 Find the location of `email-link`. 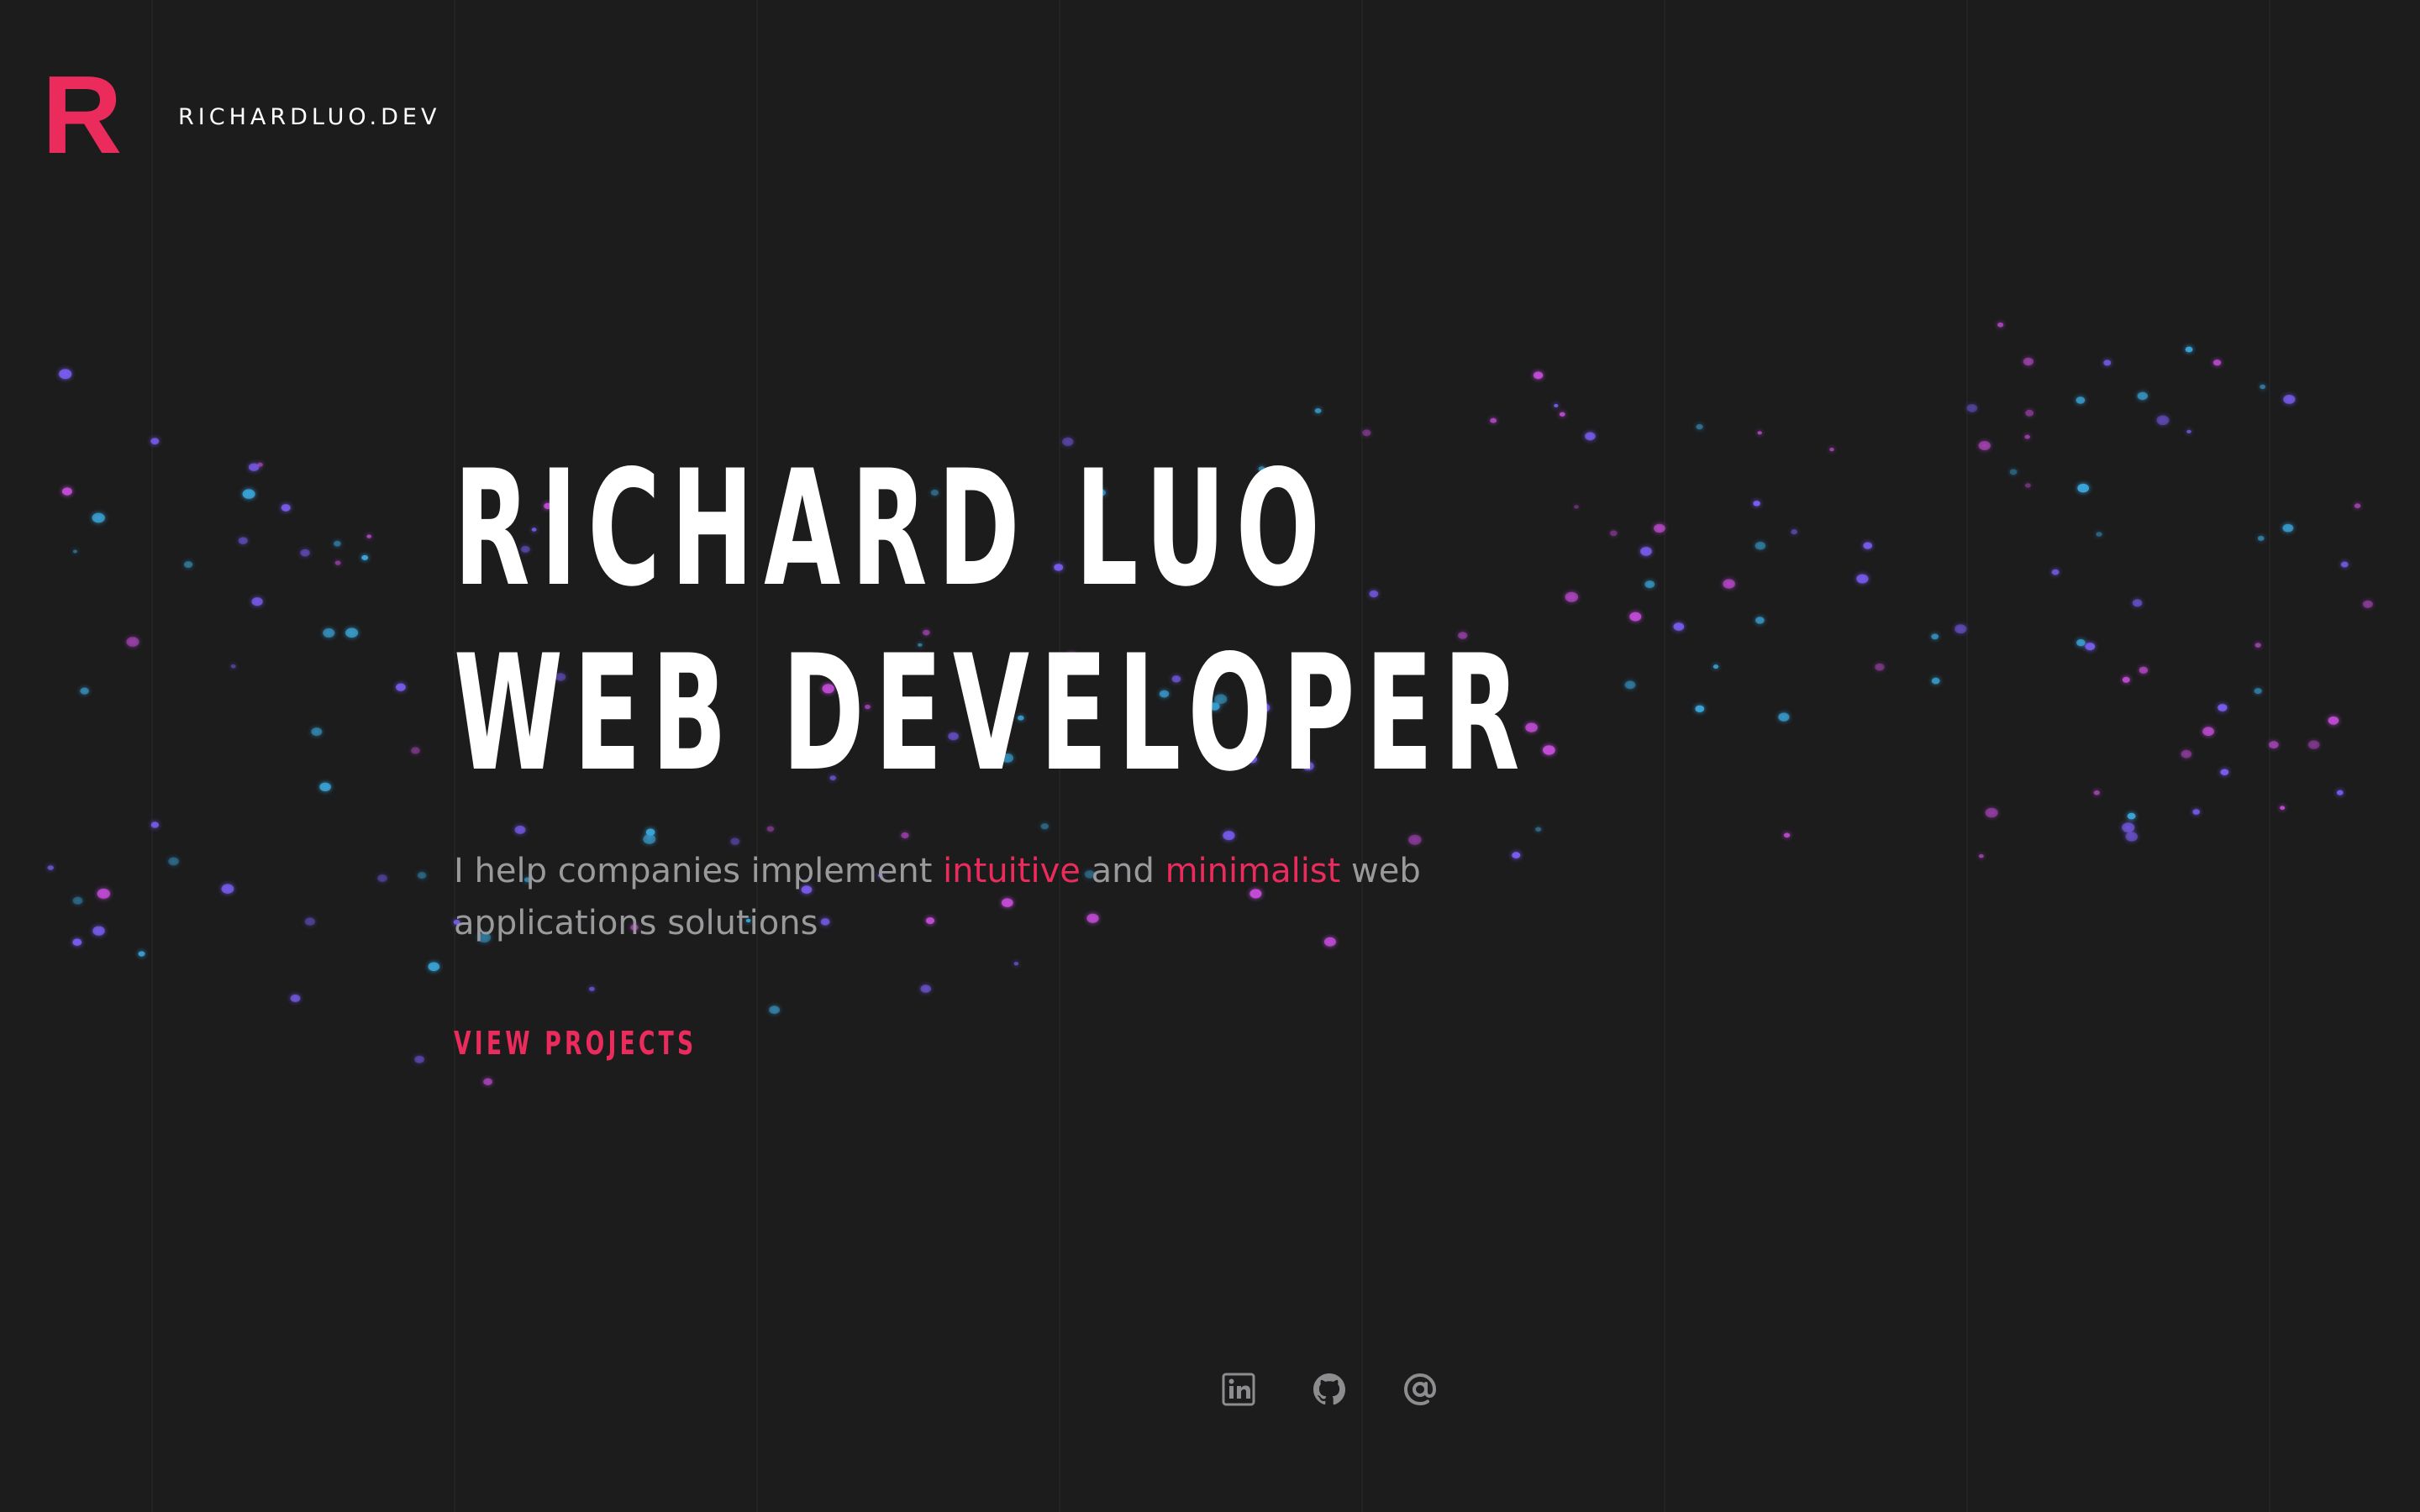

email-link is located at coordinates (1420, 1389).